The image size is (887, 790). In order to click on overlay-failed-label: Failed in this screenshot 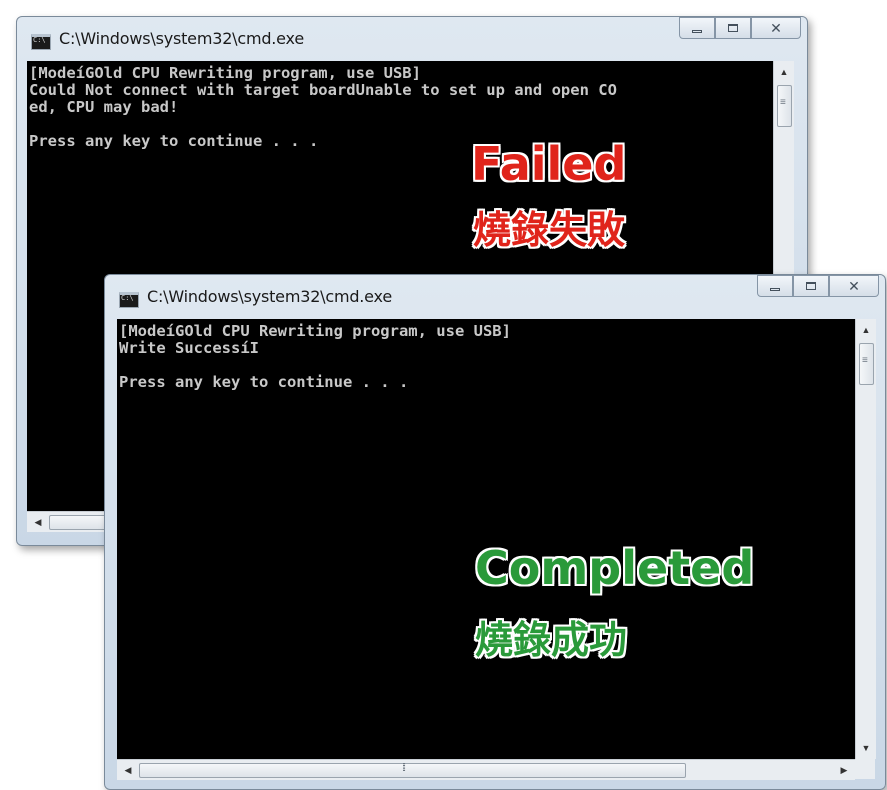, I will do `click(549, 164)`.